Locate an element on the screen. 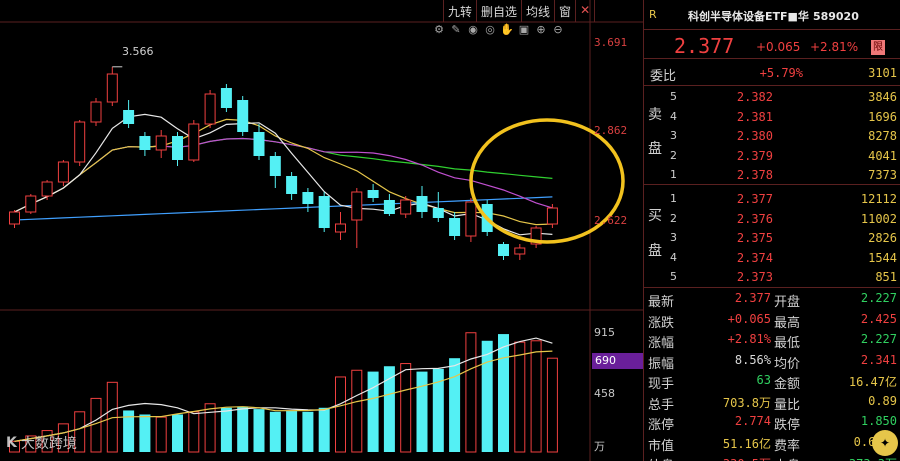 This screenshot has width=900, height=461. window-button: 窗 is located at coordinates (566, 11).